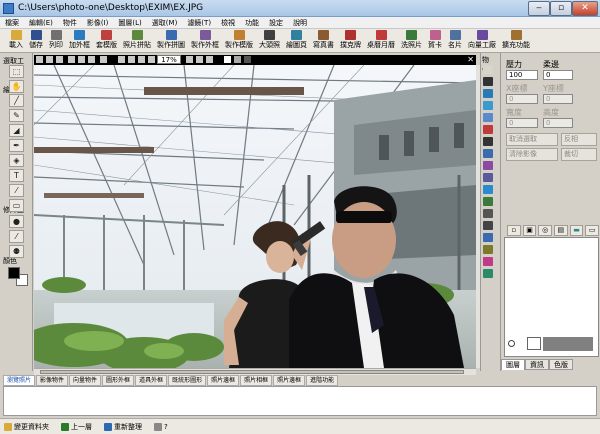 The image size is (600, 434). Describe the element at coordinates (470, 59) in the screenshot. I see `close-image-icon: ✕` at that location.